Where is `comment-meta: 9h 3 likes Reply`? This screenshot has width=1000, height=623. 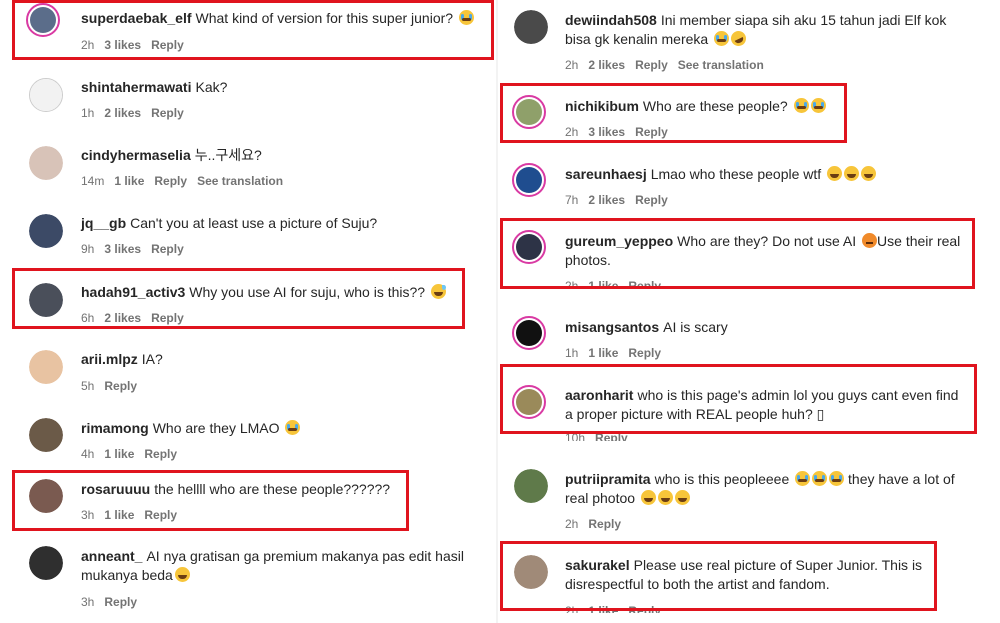 comment-meta: 9h 3 likes Reply is located at coordinates (137, 249).